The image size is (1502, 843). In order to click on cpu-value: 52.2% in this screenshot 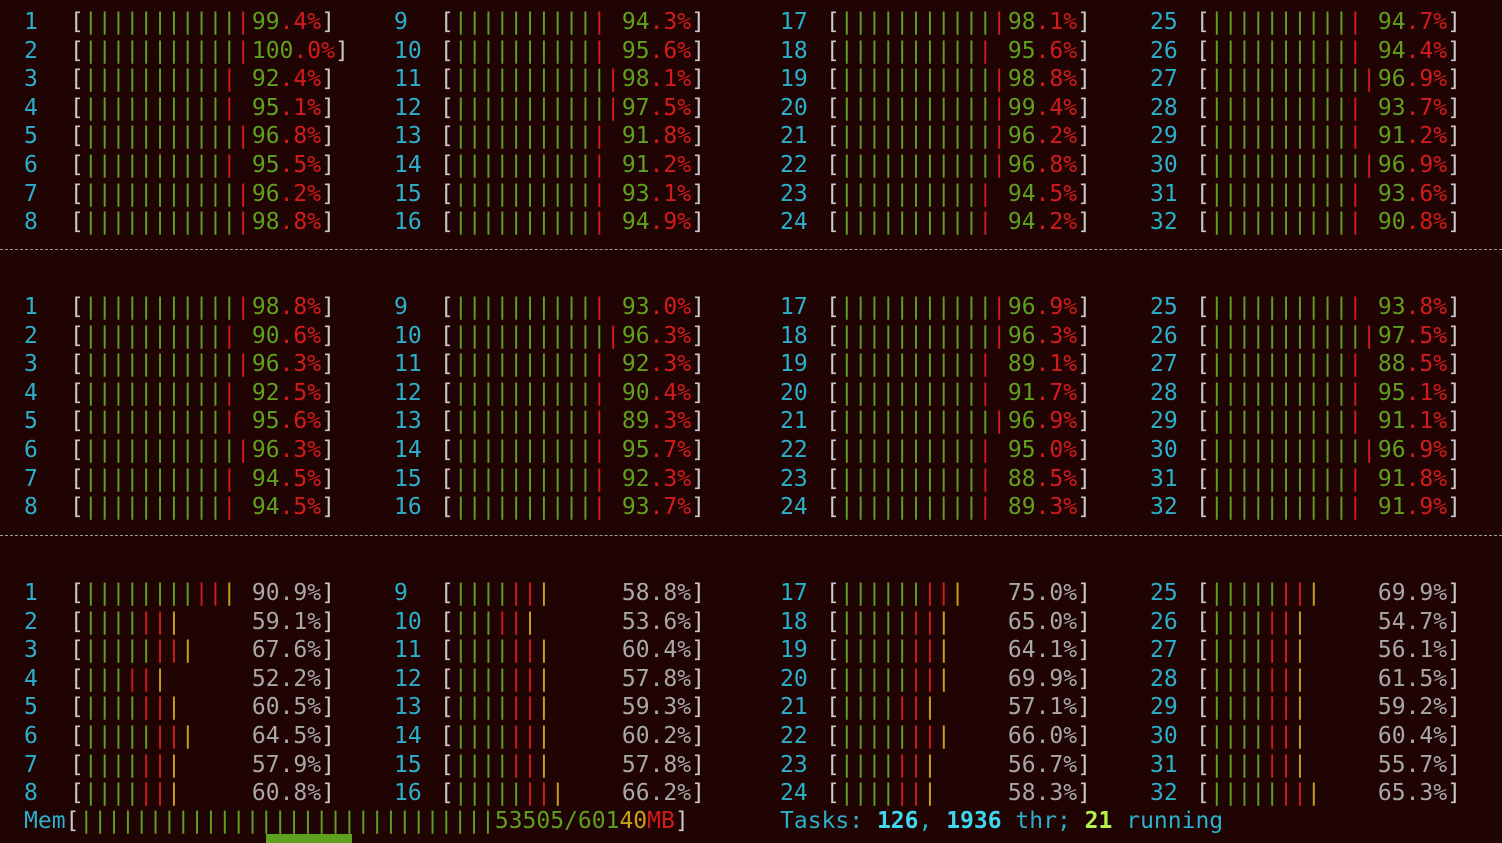, I will do `click(286, 679)`.